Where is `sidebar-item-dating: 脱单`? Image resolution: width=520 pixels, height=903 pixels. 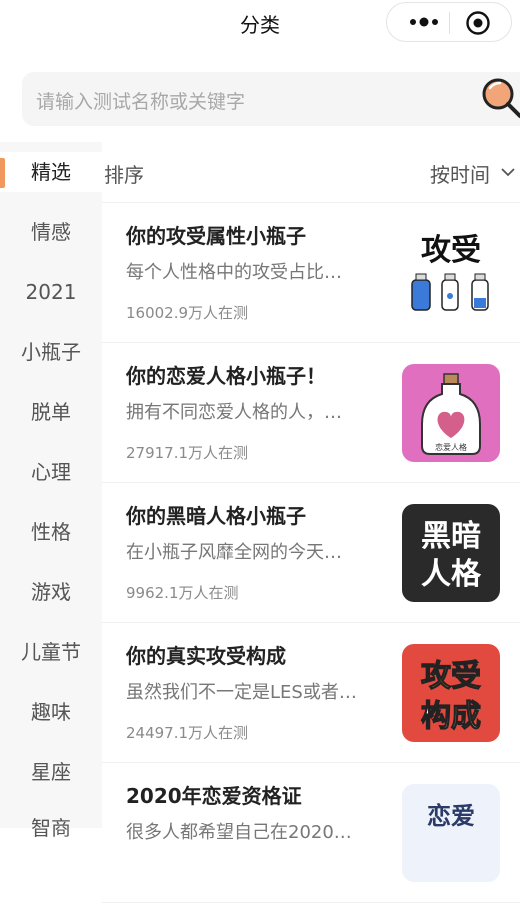 sidebar-item-dating: 脱单 is located at coordinates (51, 412).